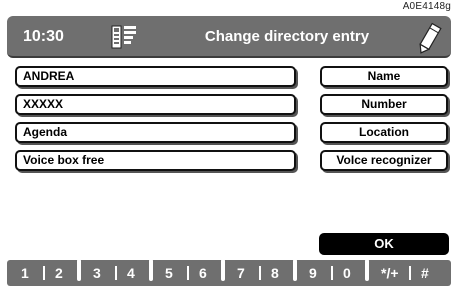 The height and width of the screenshot is (291, 453). Describe the element at coordinates (384, 76) in the screenshot. I see `name-button: Name` at that location.